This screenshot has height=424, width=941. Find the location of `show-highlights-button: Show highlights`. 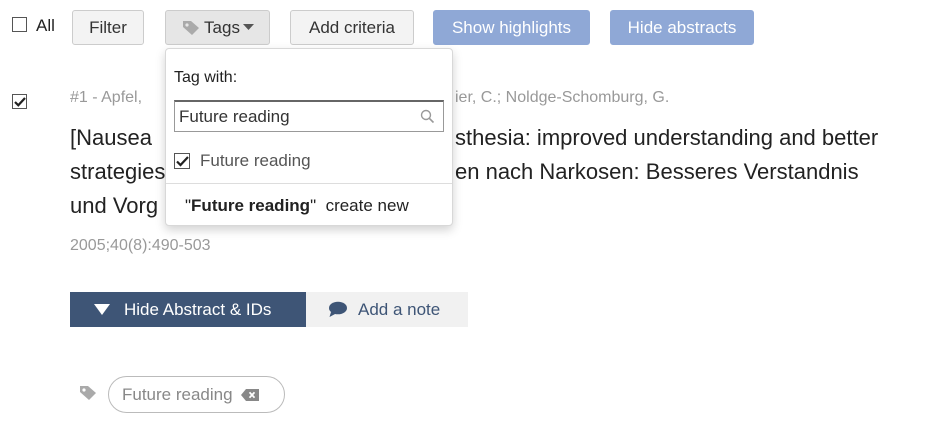

show-highlights-button: Show highlights is located at coordinates (511, 27).